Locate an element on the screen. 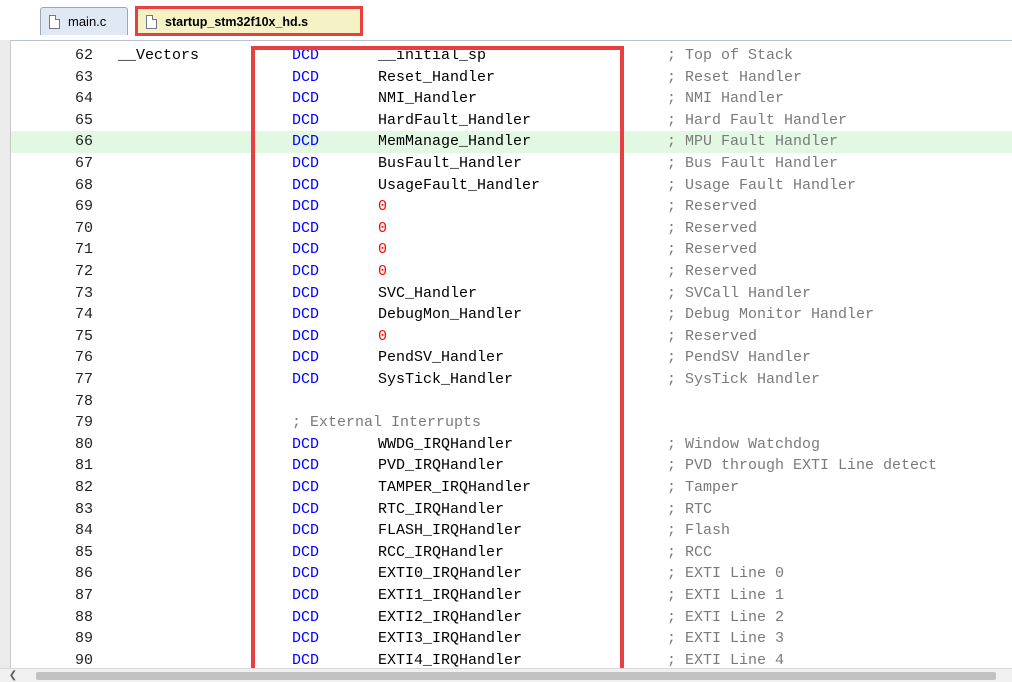  code-line: 70 DCD 0 ; Reserved is located at coordinates (511, 229).